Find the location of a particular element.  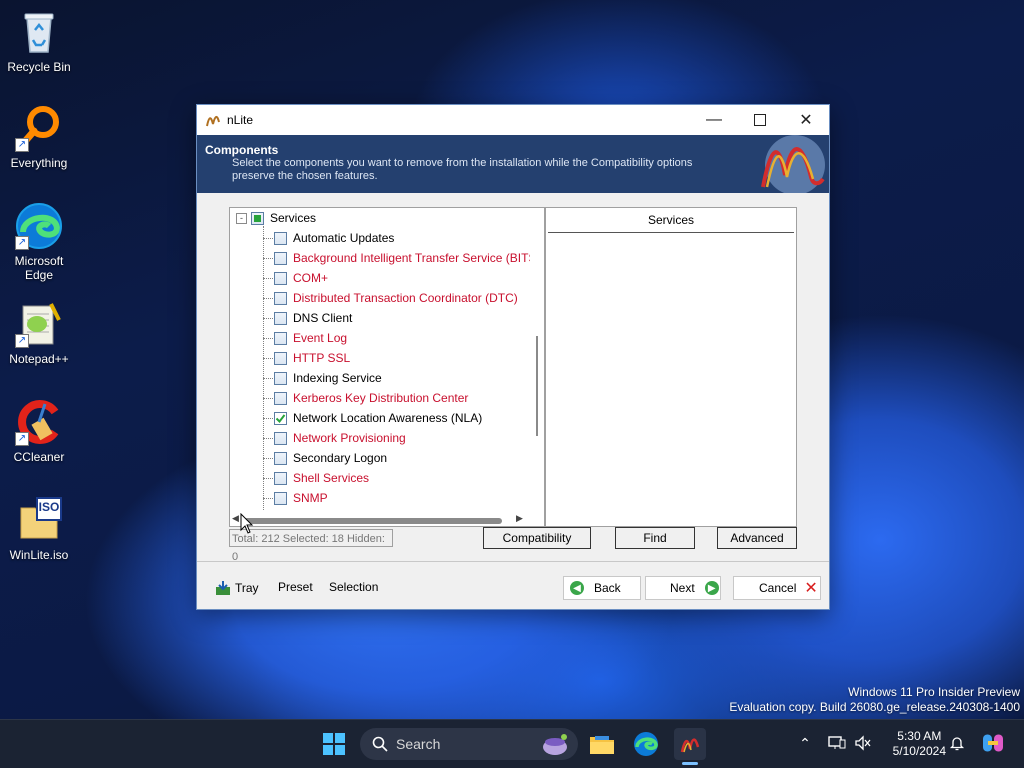

edge-icon: ↗ is located at coordinates (39, 226).